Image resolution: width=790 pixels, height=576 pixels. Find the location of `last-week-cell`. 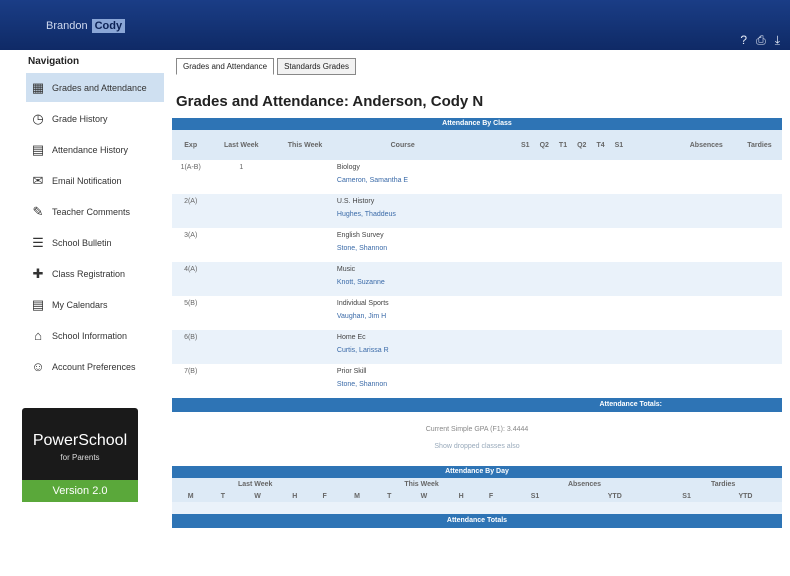

last-week-cell is located at coordinates (241, 381).